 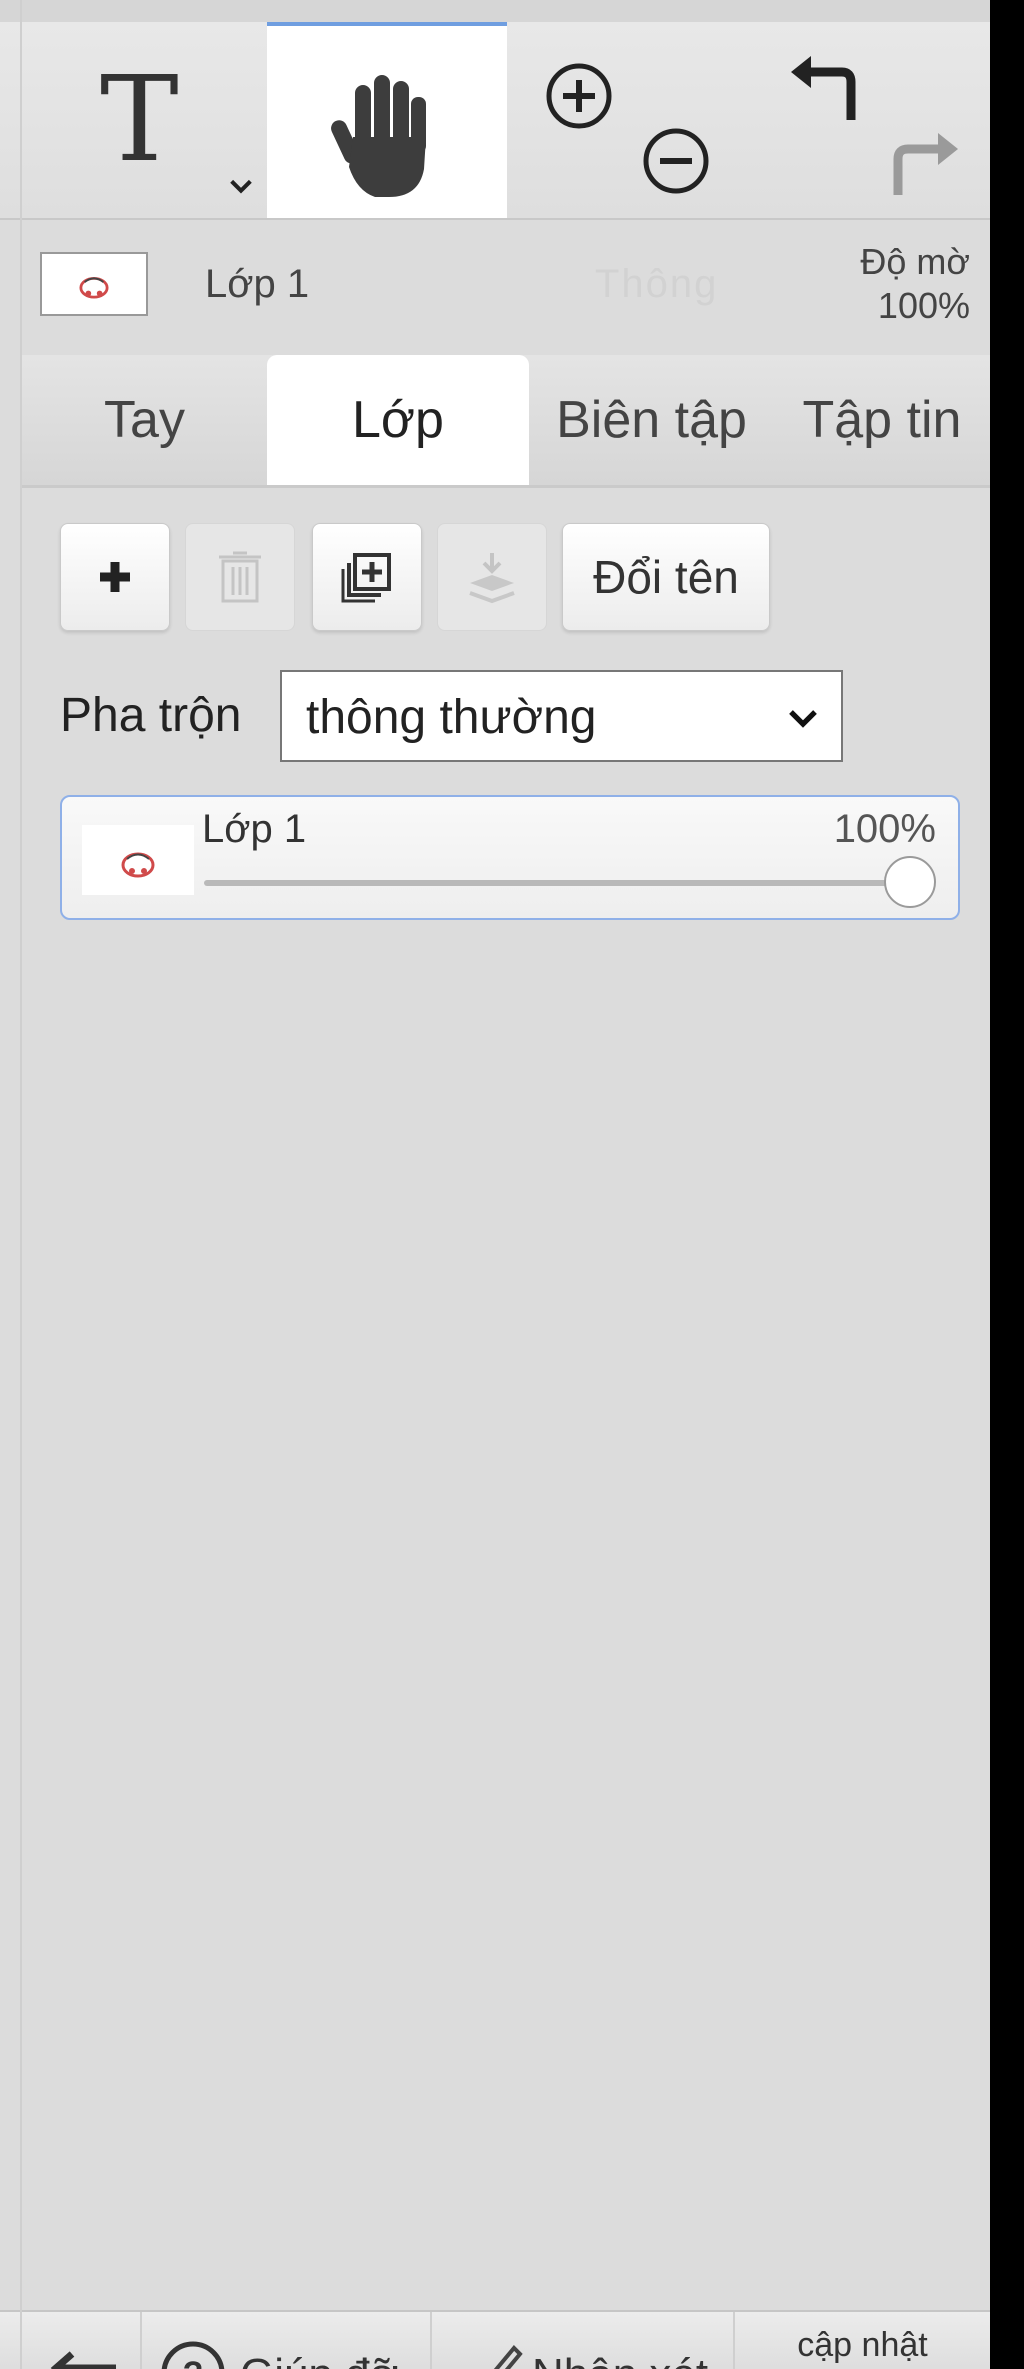 What do you see at coordinates (554, 883) in the screenshot?
I see `layer-opacity-slider` at bounding box center [554, 883].